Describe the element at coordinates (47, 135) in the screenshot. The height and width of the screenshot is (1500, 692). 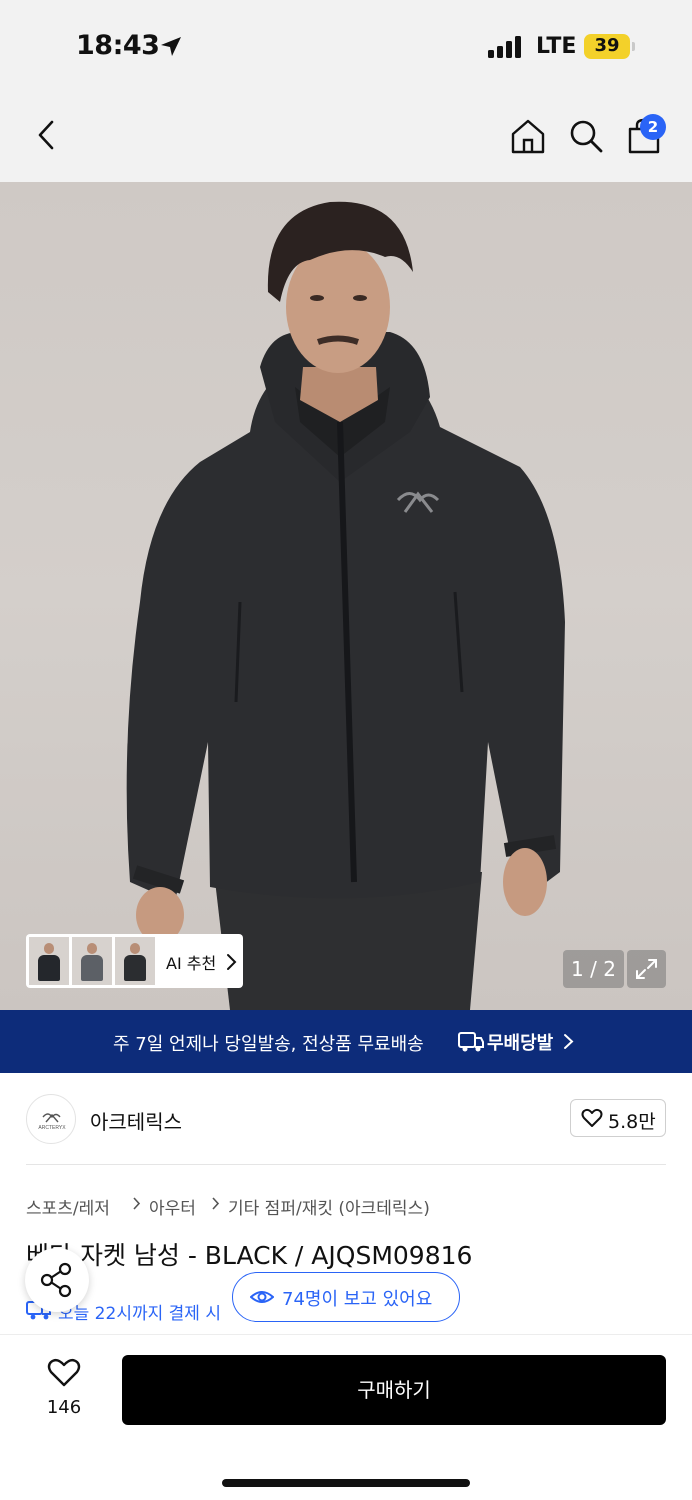
I see `back-icon` at that location.